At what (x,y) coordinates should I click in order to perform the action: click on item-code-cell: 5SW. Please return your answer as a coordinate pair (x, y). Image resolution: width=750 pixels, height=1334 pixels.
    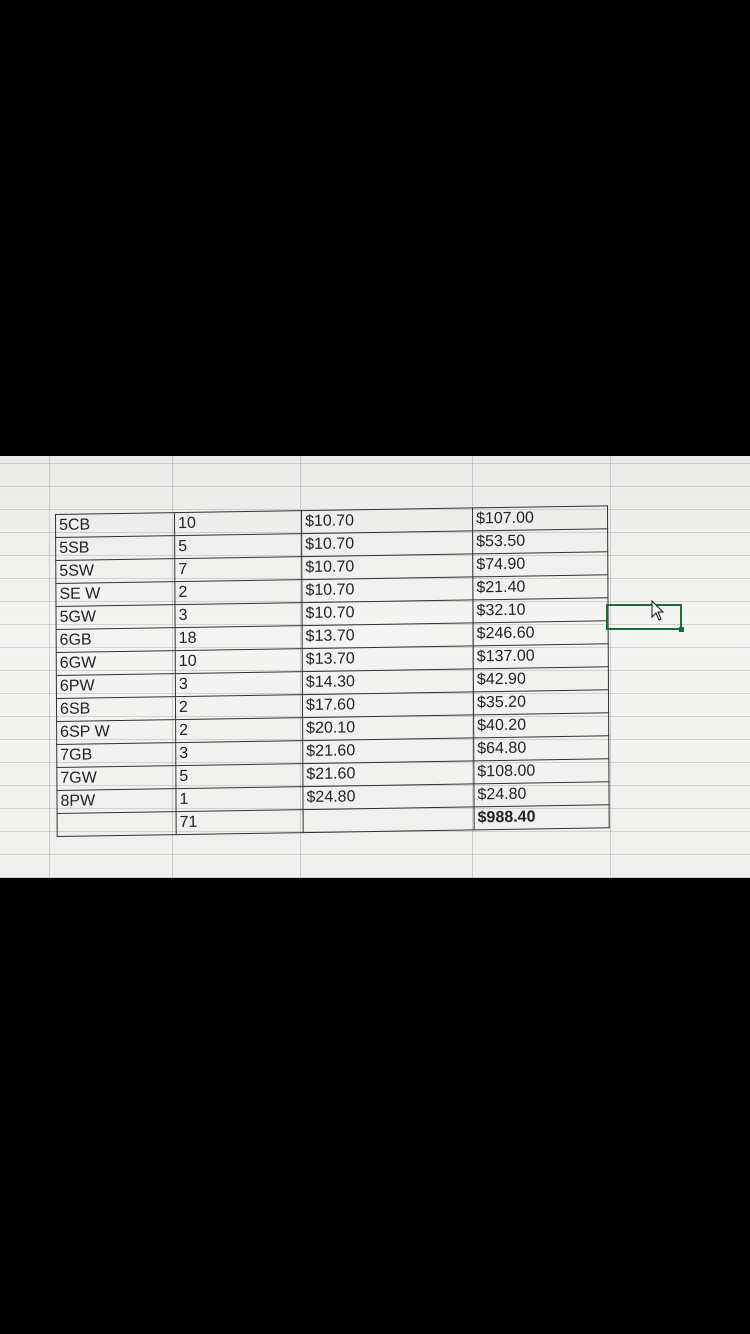
    Looking at the image, I should click on (115, 571).